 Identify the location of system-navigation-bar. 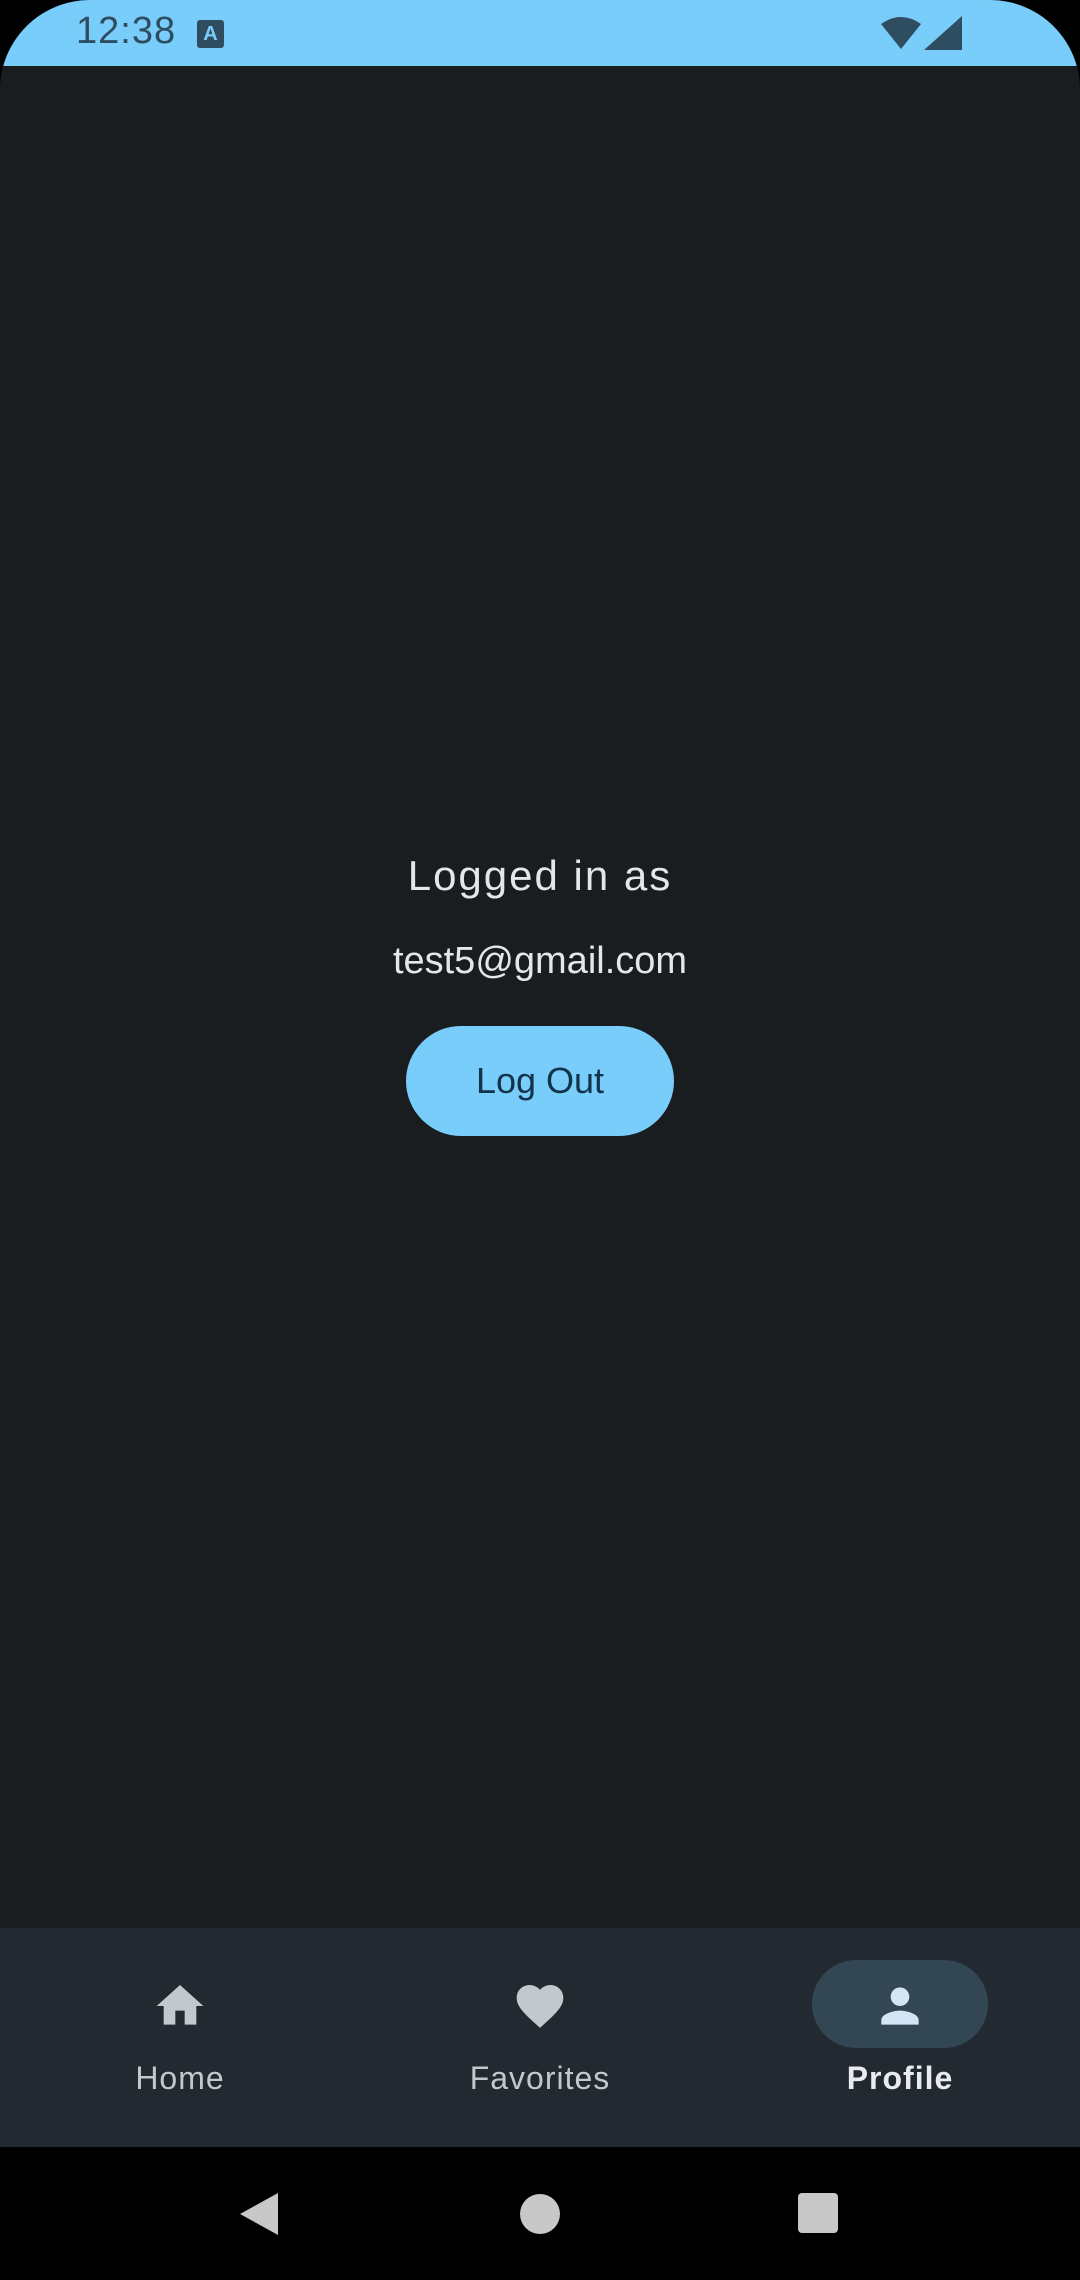
(540, 2213).